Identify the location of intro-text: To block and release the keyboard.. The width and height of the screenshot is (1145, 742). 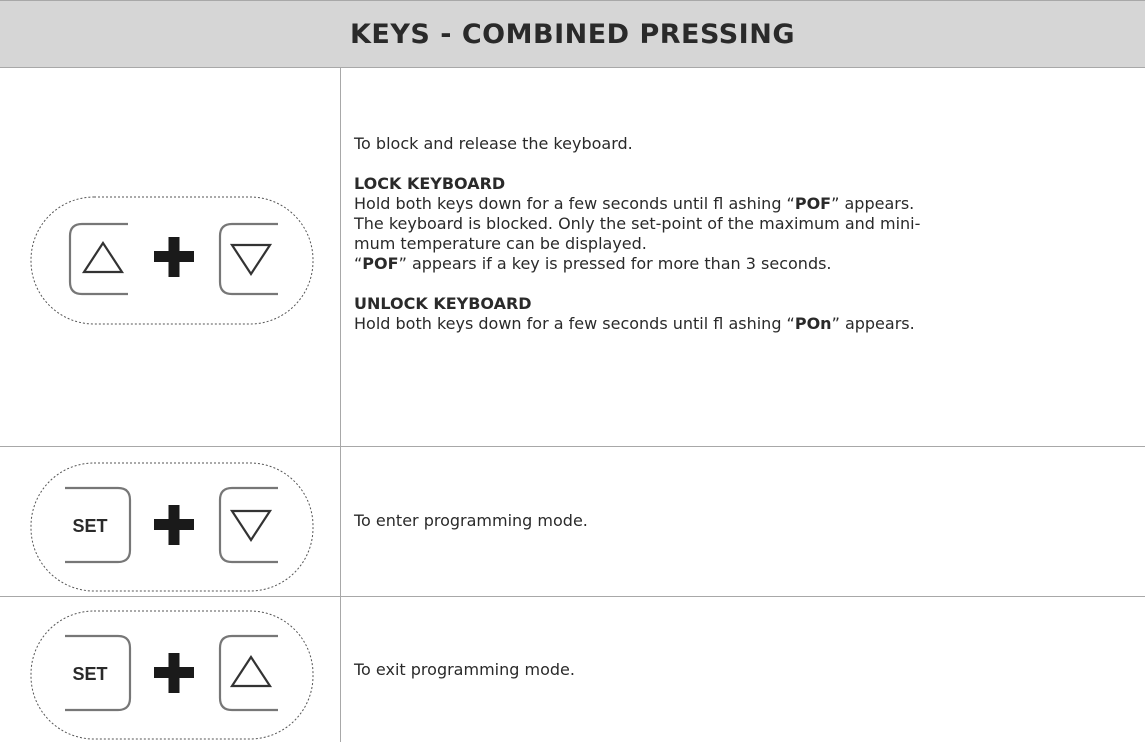
(493, 143).